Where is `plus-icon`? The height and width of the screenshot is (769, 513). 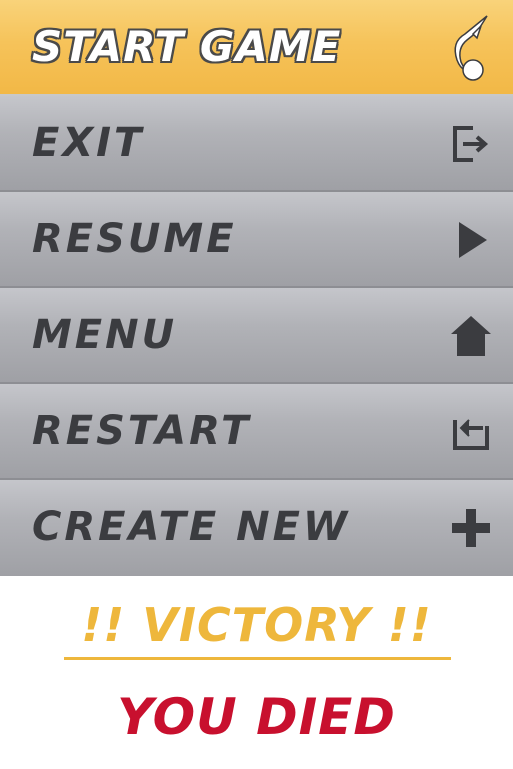
plus-icon is located at coordinates (471, 528).